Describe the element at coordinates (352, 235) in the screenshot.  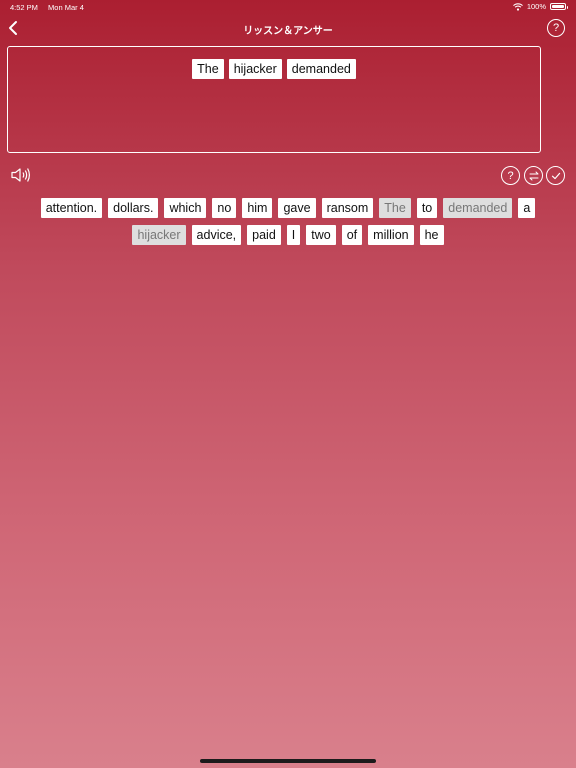
I see `word-tile: of` at that location.